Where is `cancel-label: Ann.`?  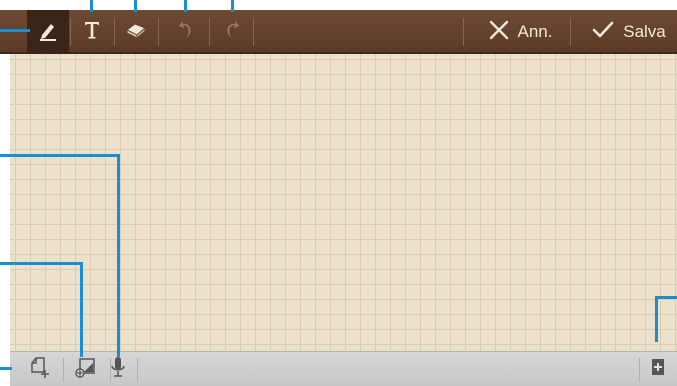 cancel-label: Ann. is located at coordinates (535, 31).